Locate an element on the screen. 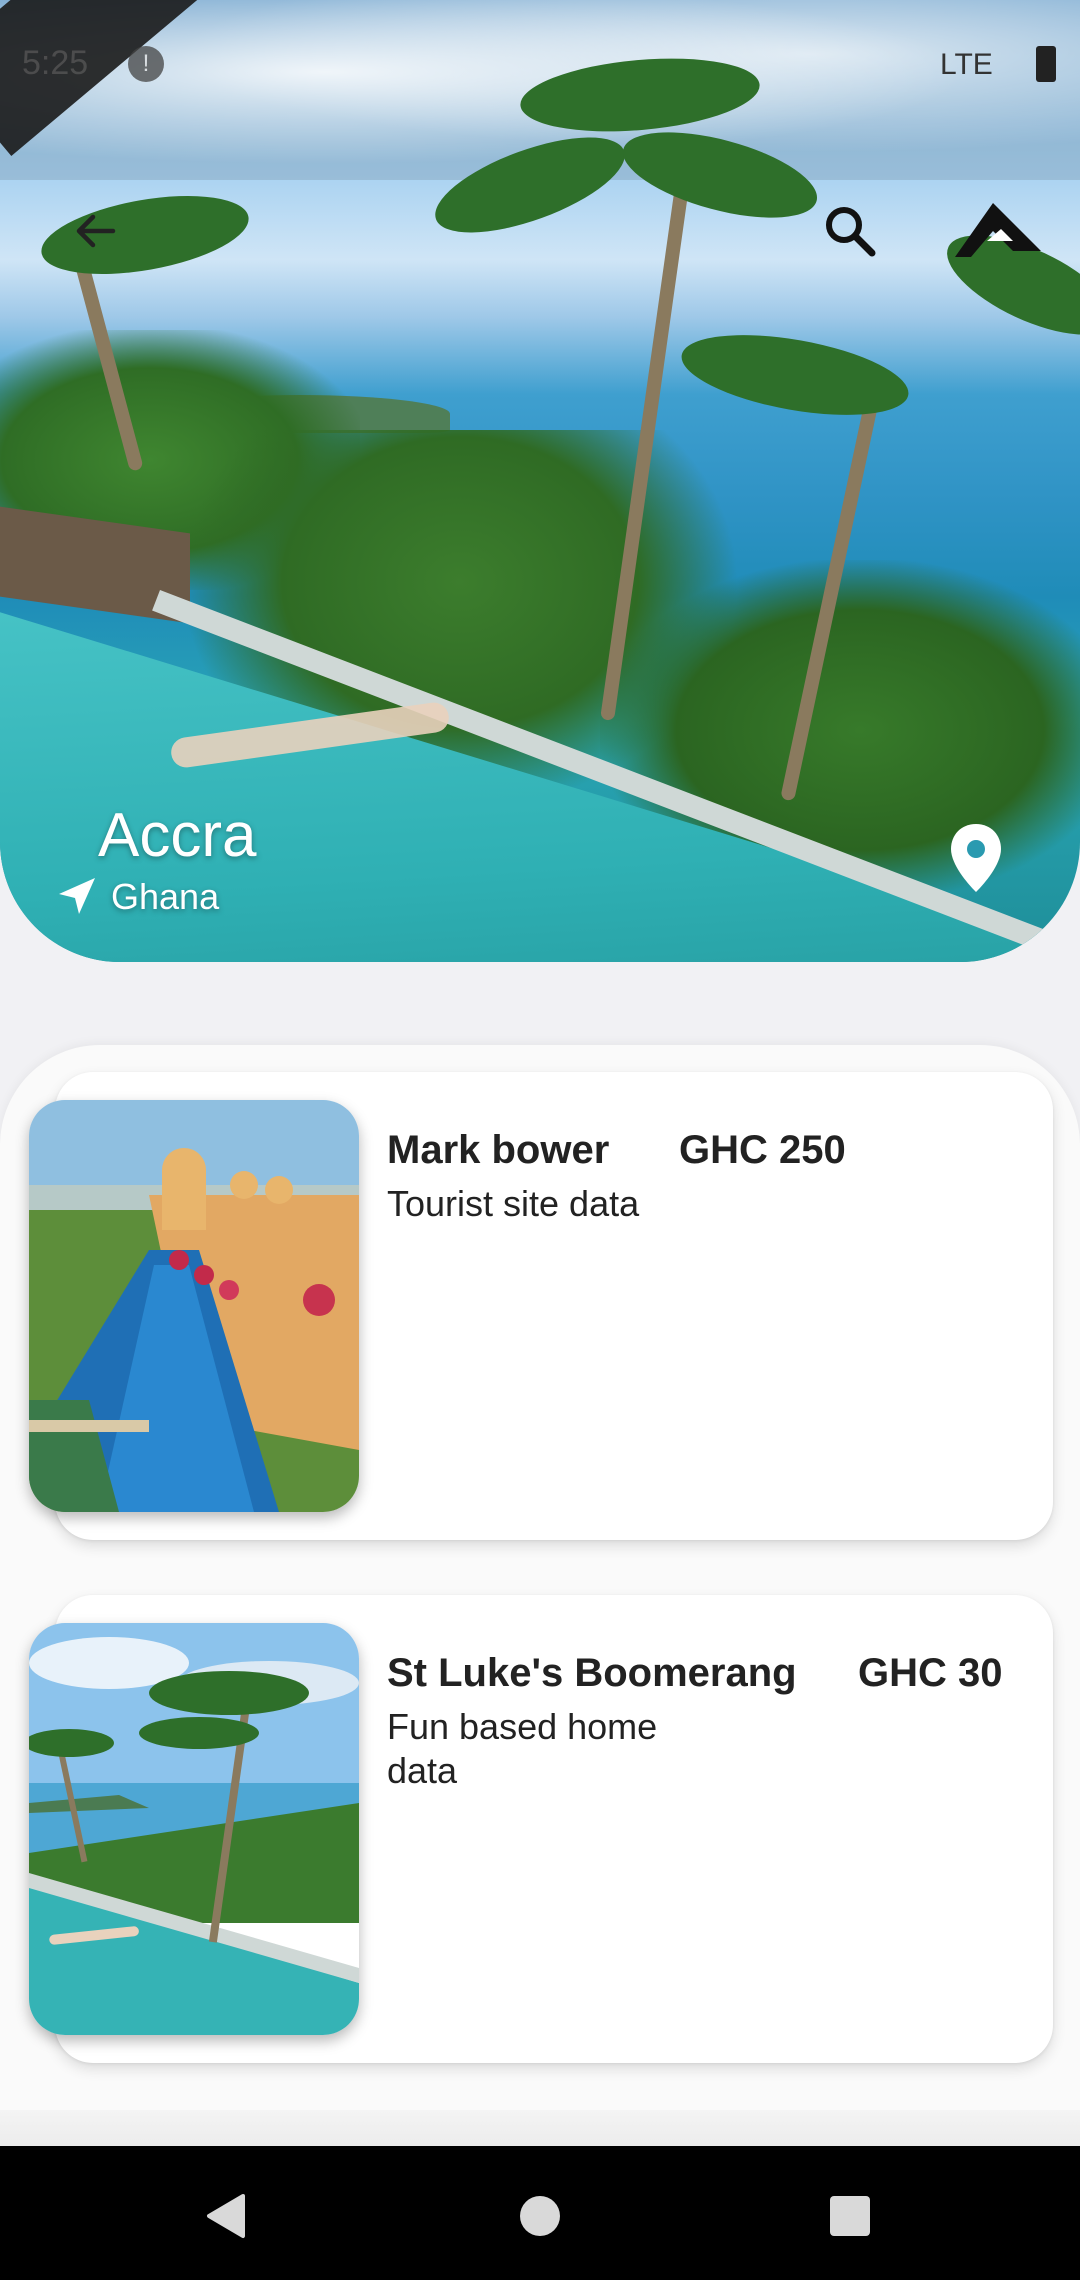  nav-recent-button is located at coordinates (850, 2216).